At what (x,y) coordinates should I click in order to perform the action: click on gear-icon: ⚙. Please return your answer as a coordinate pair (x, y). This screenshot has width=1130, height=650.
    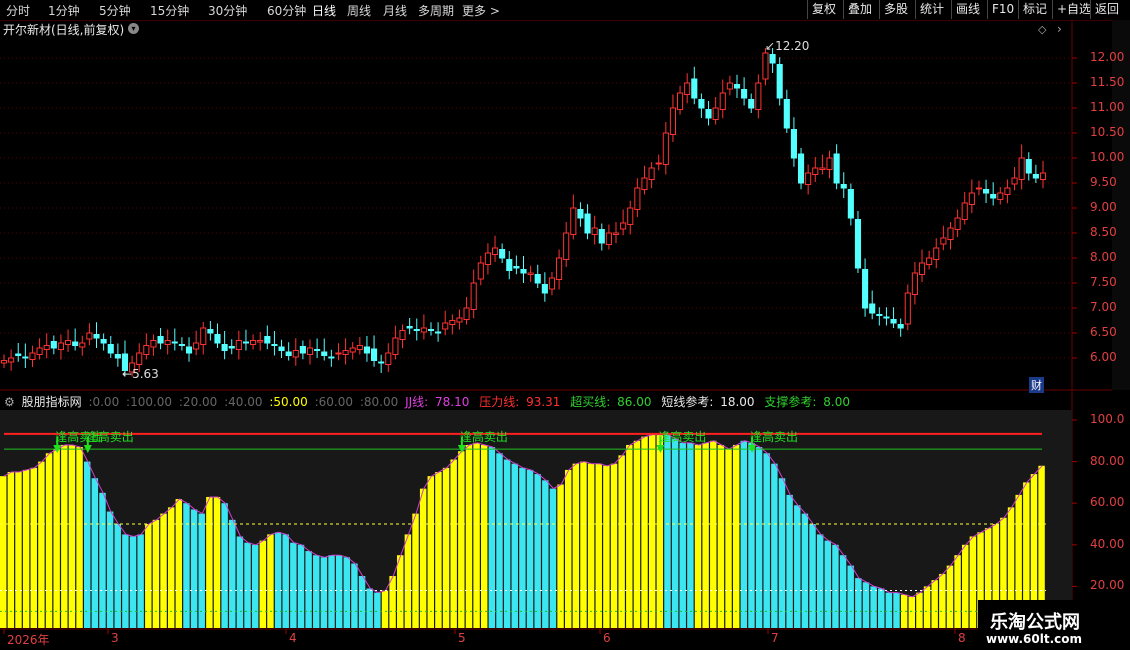
    Looking at the image, I should click on (9, 402).